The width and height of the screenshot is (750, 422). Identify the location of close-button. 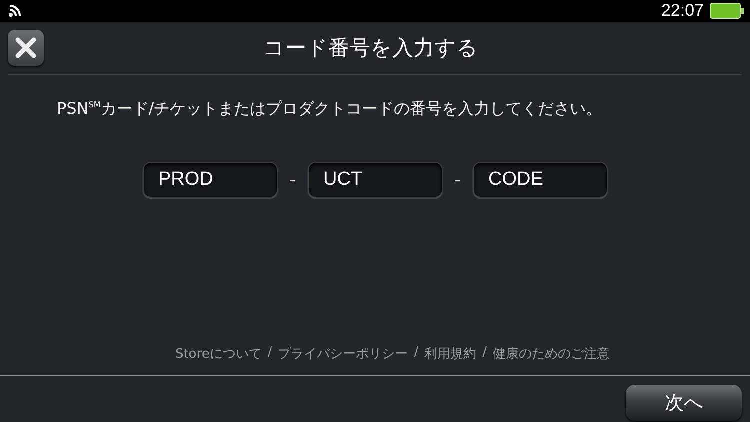
(26, 48).